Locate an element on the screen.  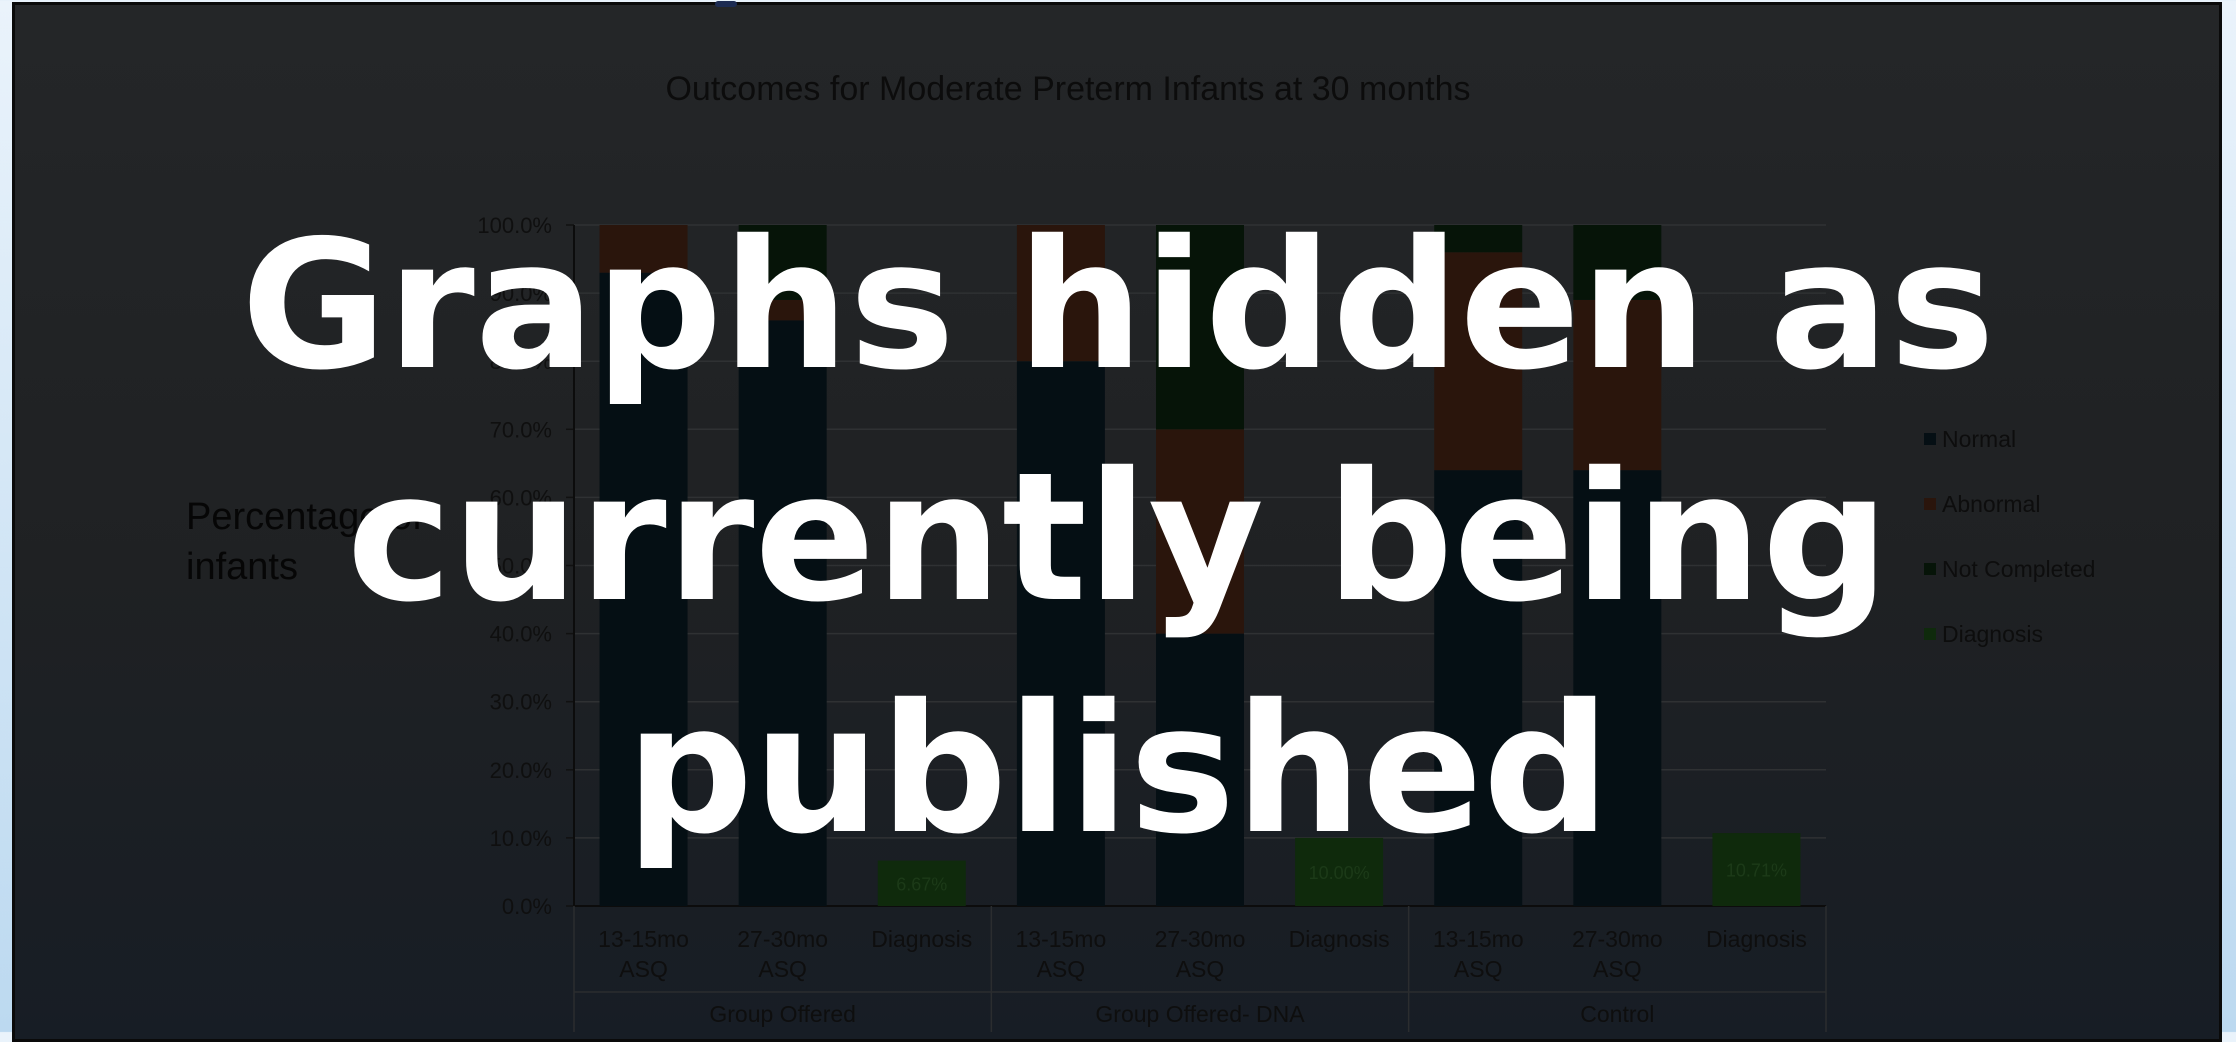
overlay-line-2: currently being is located at coordinates (1118, 537).